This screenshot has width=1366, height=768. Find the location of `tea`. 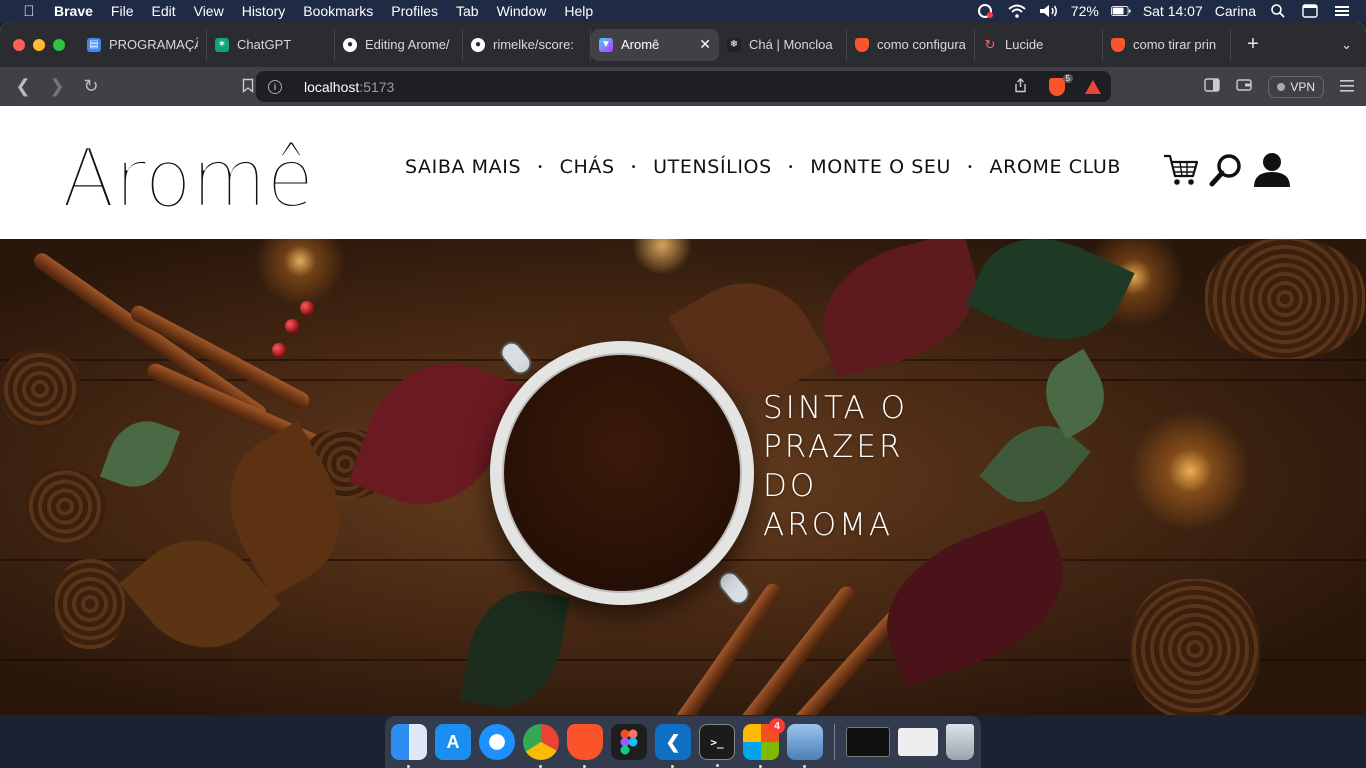

tea is located at coordinates (622, 473).